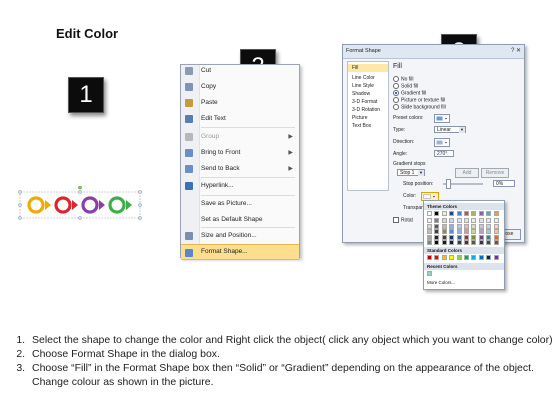  I want to click on menu-item-edit-text: Edit Text, so click(240, 119).